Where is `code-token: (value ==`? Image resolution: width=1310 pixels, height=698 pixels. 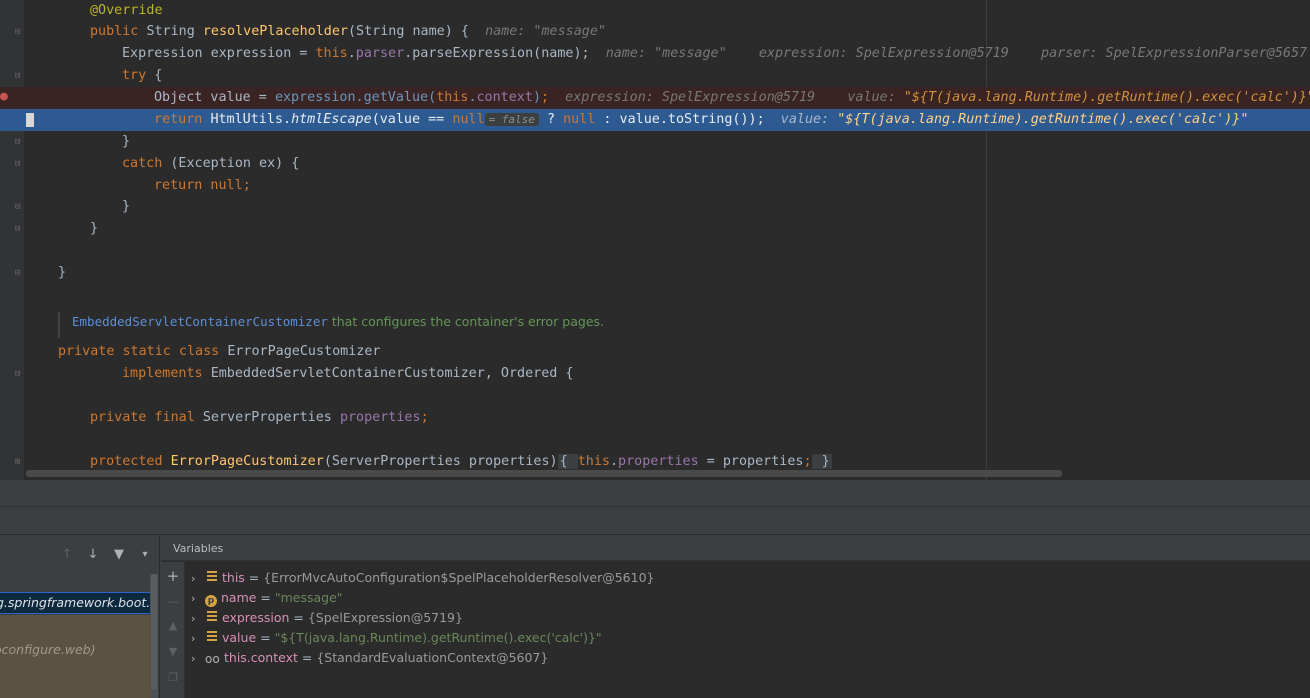
code-token: (value == is located at coordinates (412, 119).